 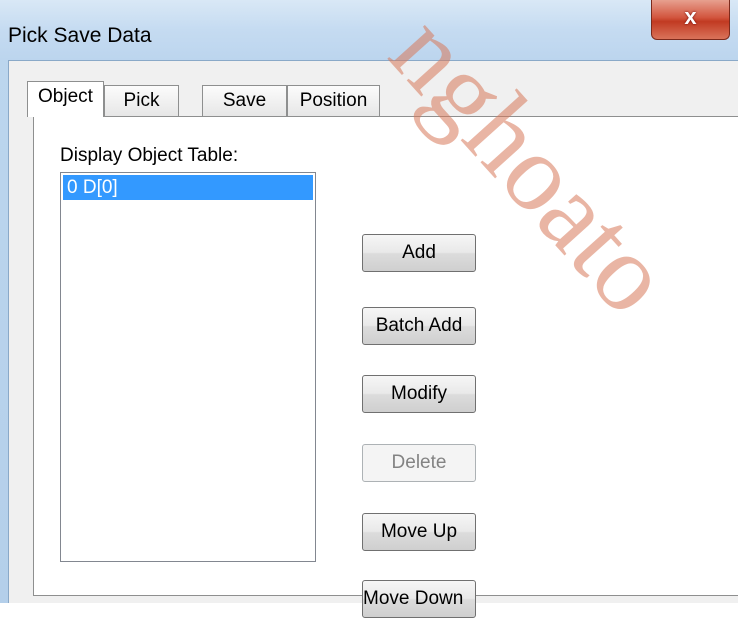 I want to click on delete-button: Delete, so click(x=419, y=463).